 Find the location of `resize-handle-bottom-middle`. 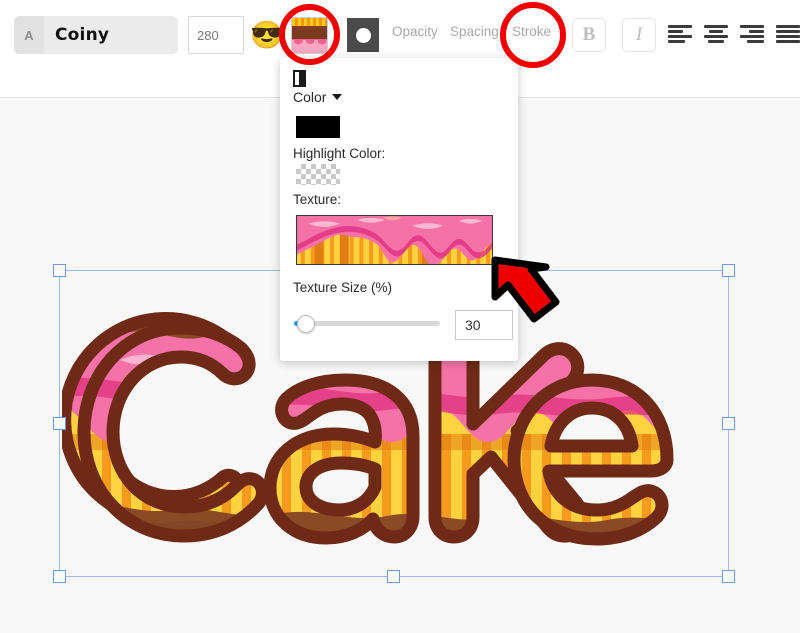

resize-handle-bottom-middle is located at coordinates (393, 576).